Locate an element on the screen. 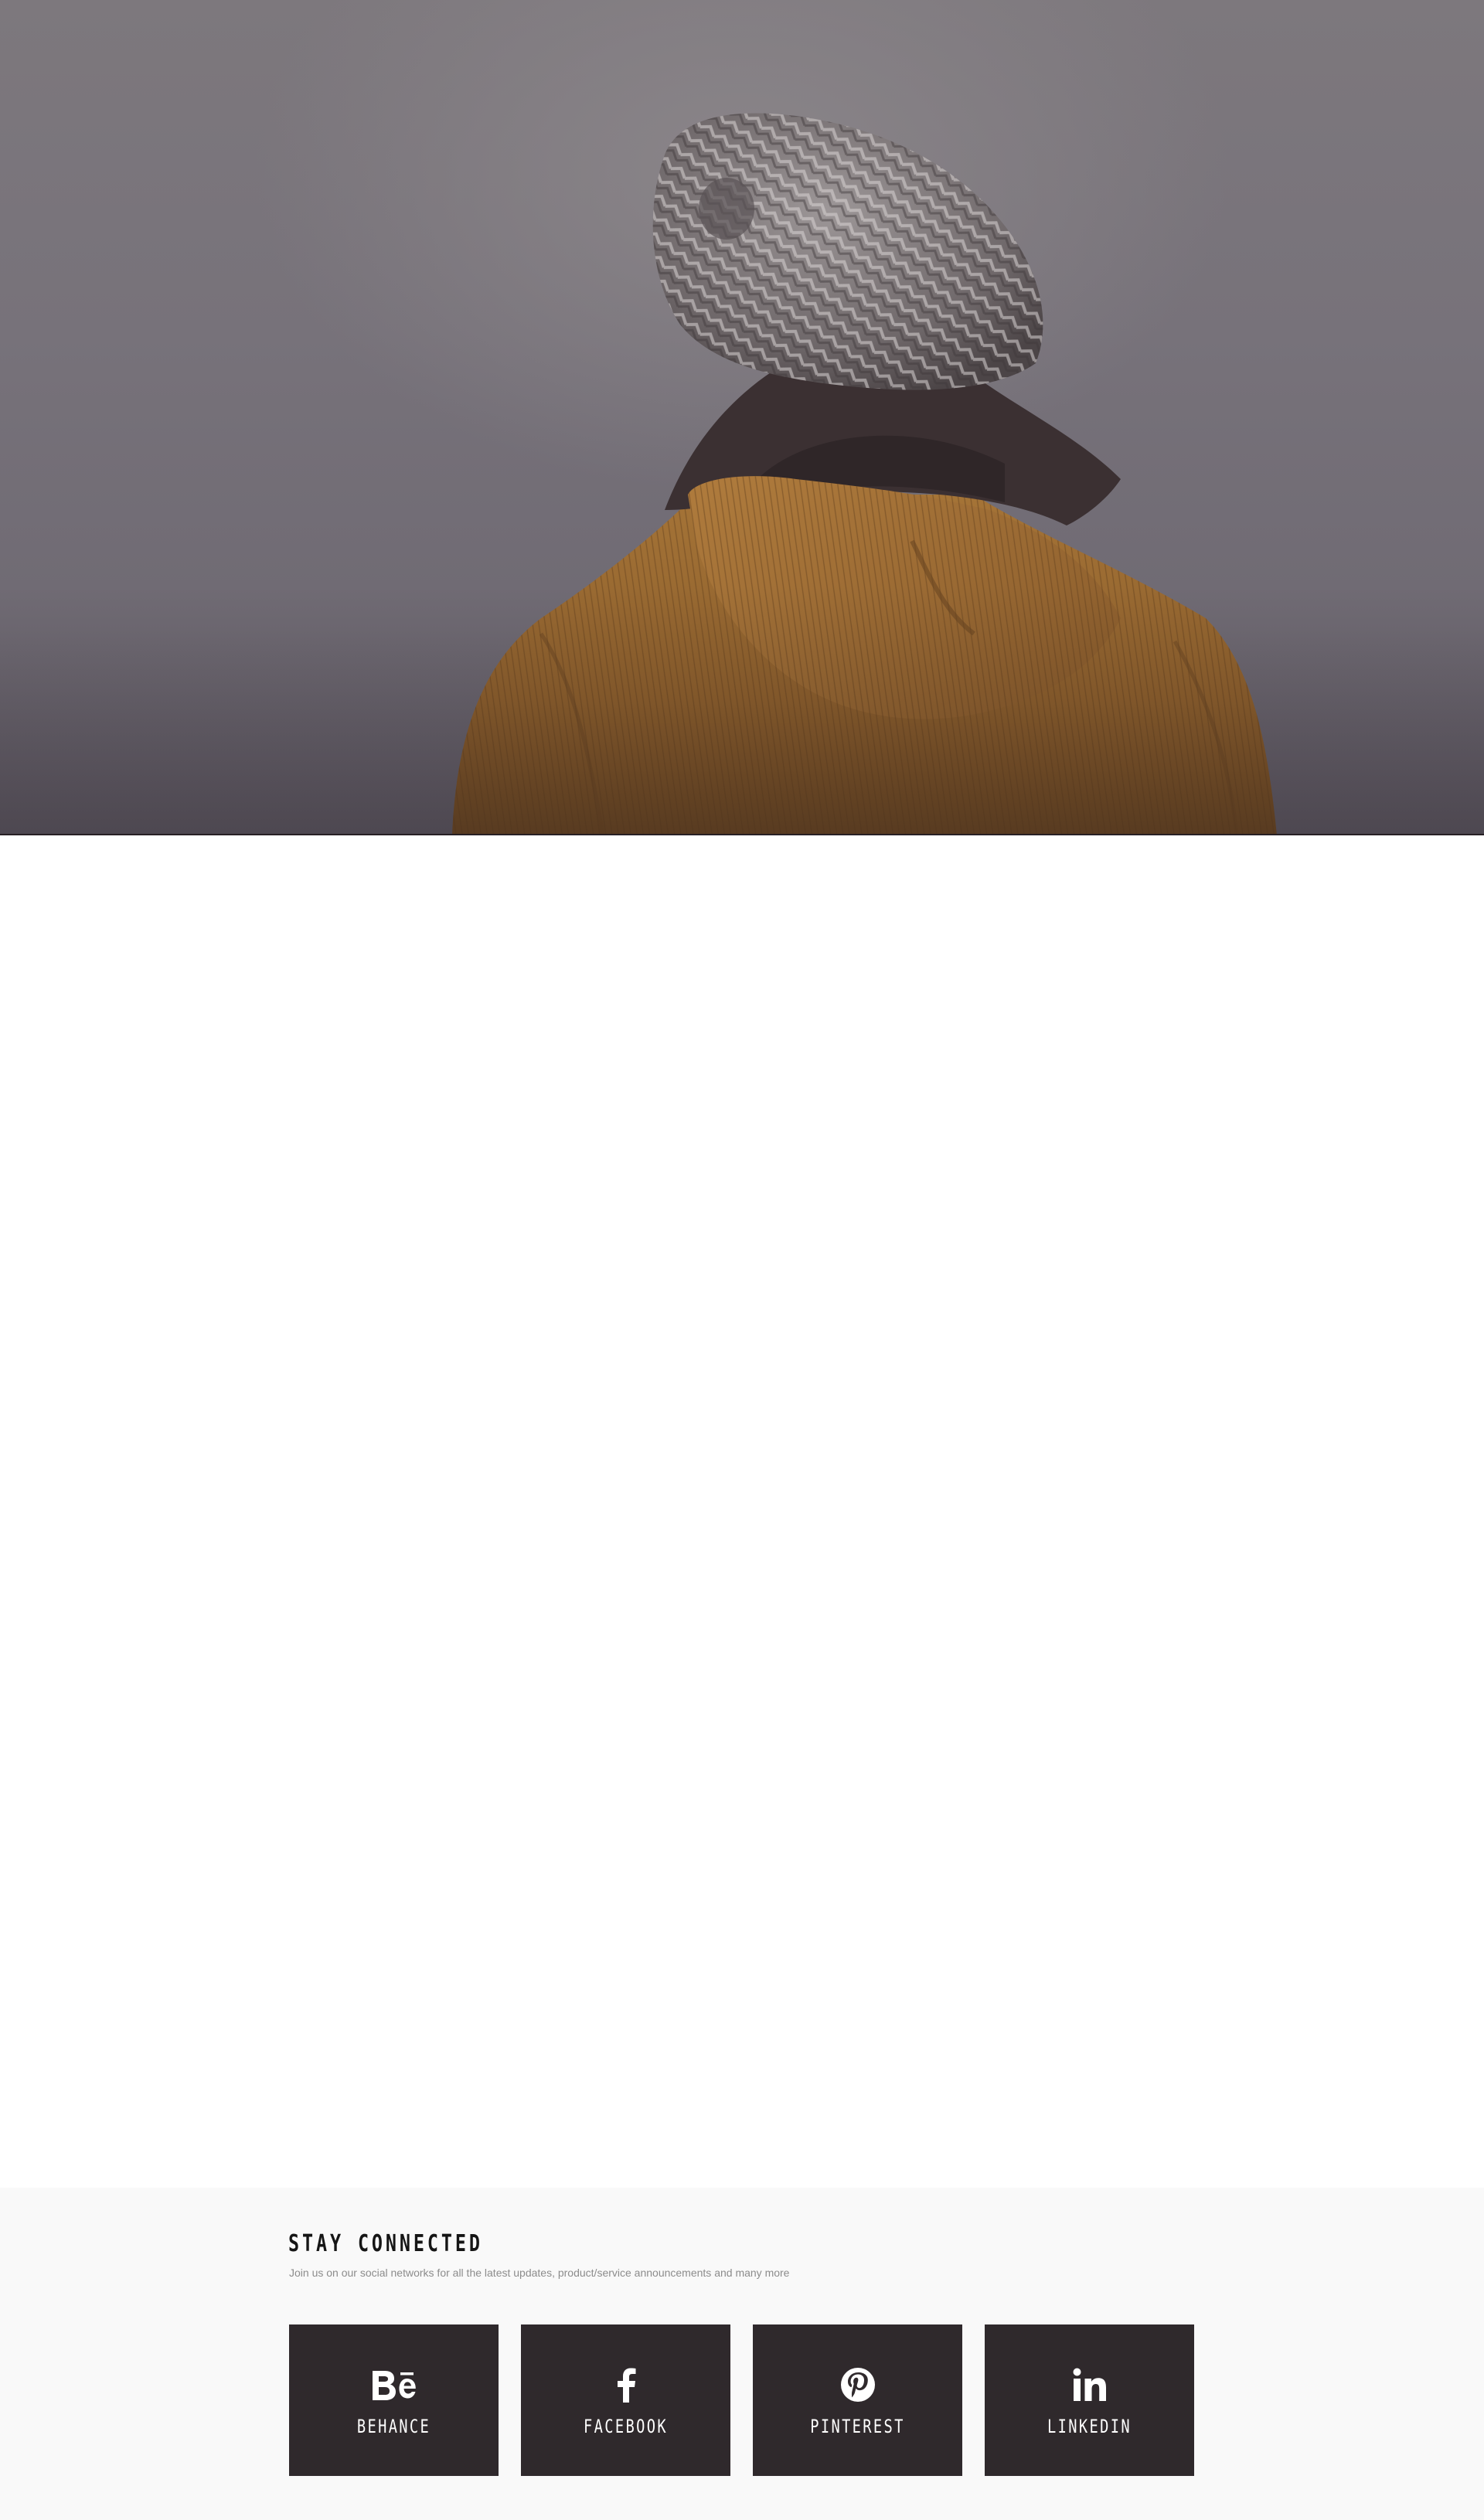 This screenshot has height=2520, width=1484. stay-connected-section is located at coordinates (742, 2354).